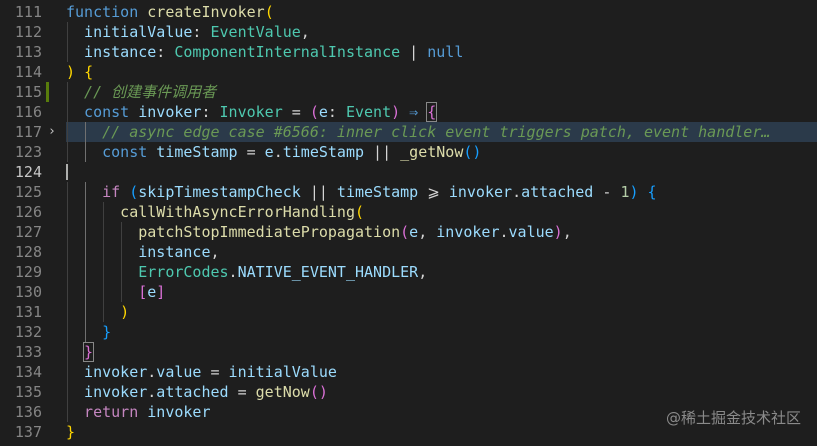  I want to click on line-number: 116, so click(28, 112).